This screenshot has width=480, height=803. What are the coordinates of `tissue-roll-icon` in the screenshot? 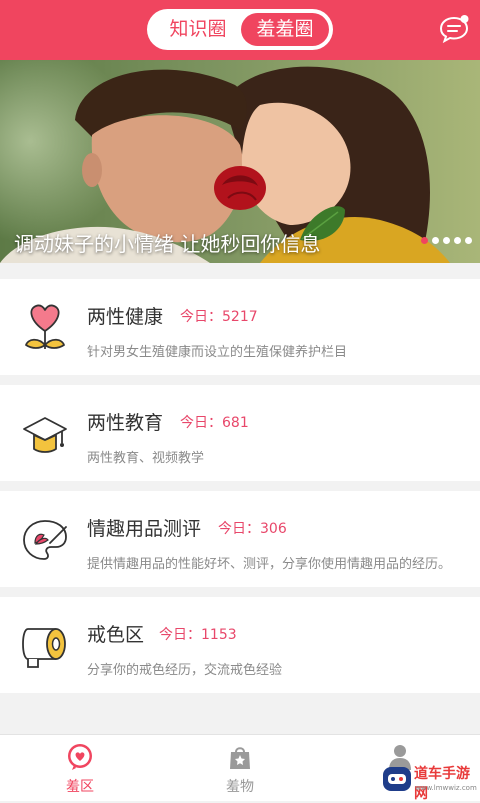 It's located at (44, 648).